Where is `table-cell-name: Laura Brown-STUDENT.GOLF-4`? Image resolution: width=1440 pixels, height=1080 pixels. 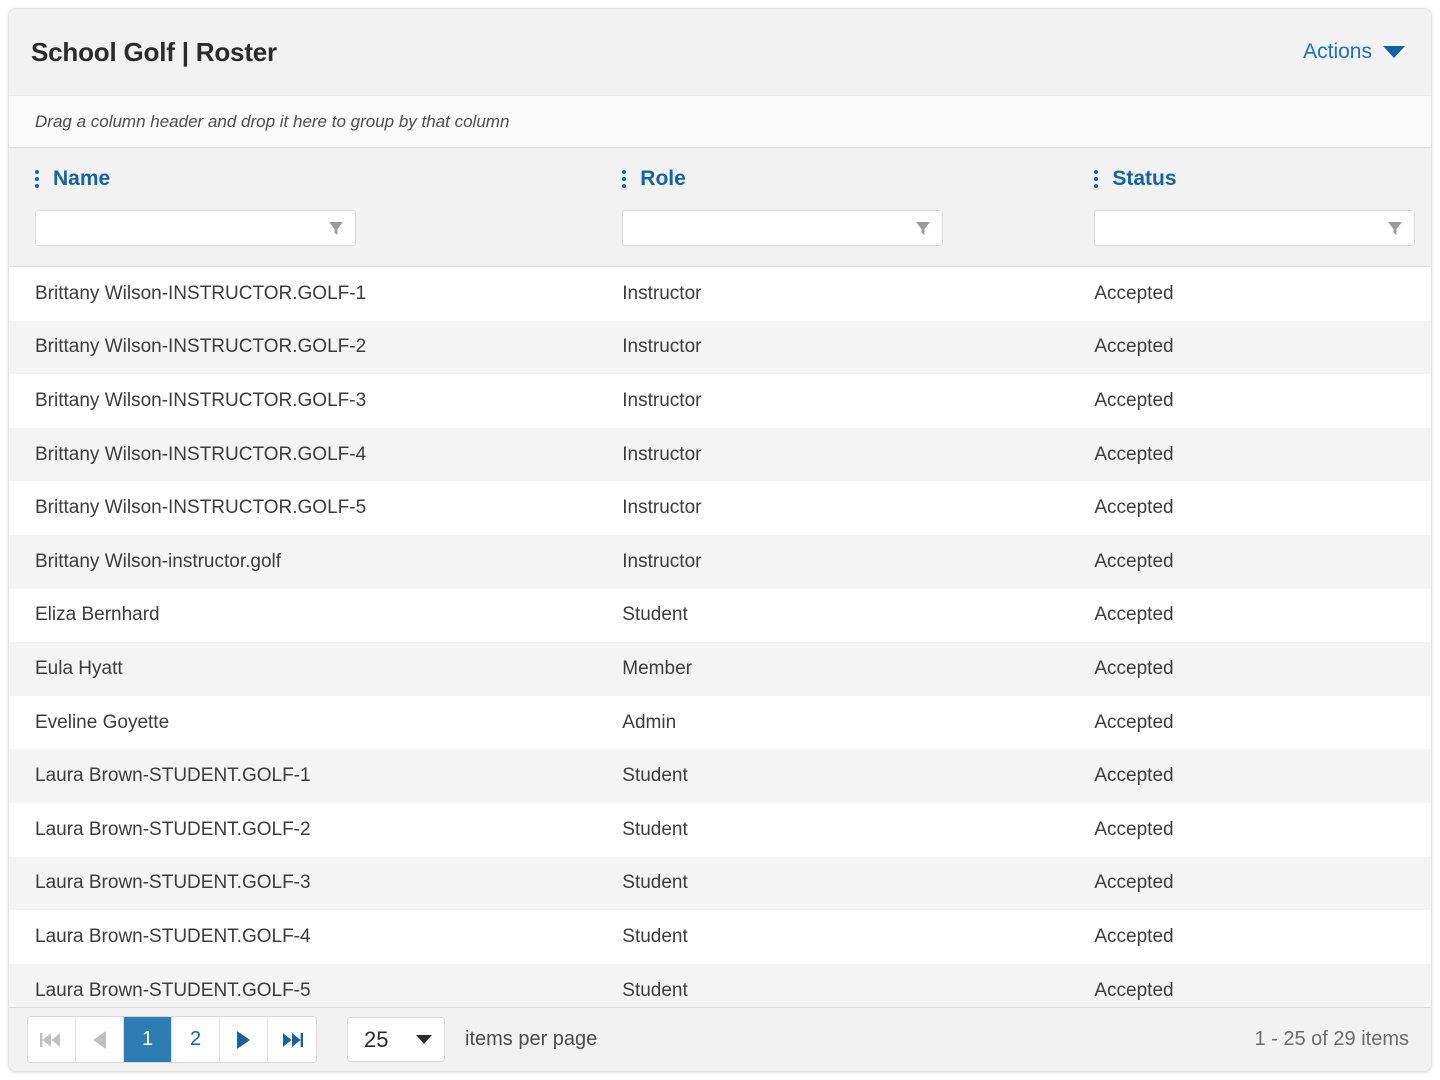 table-cell-name: Laura Brown-STUDENT.GOLF-4 is located at coordinates (302, 937).